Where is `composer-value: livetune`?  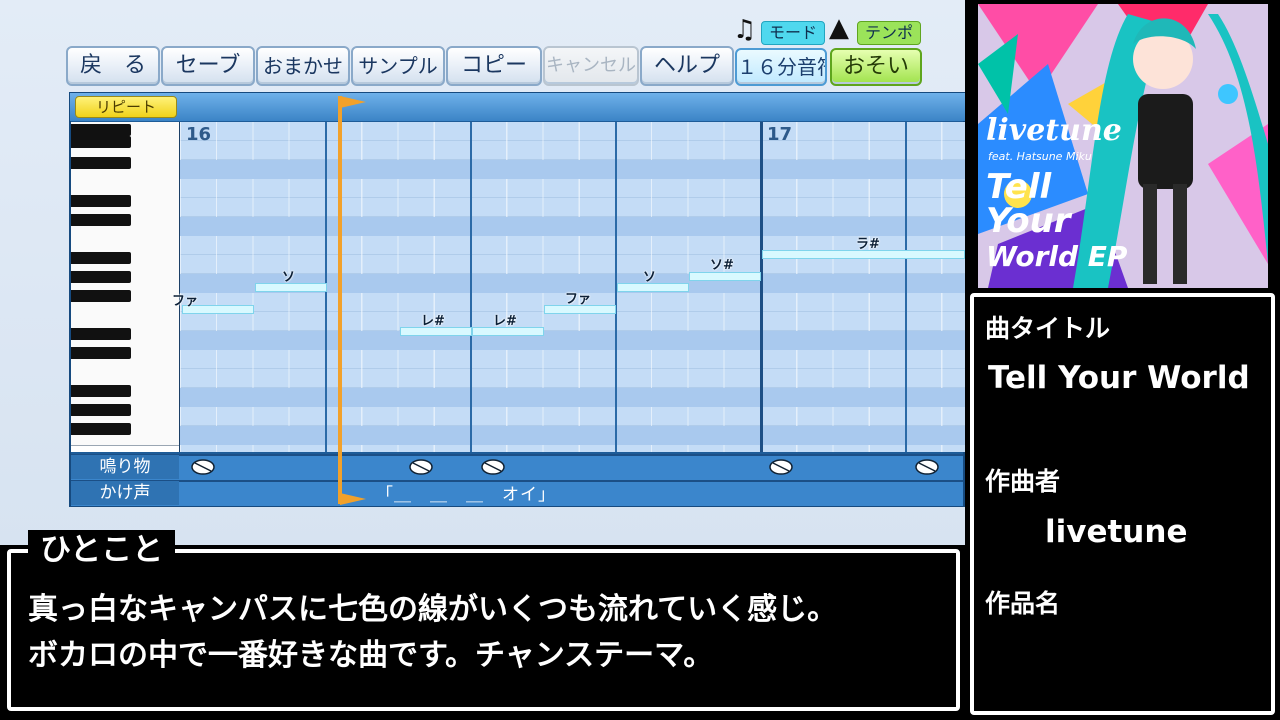
composer-value: livetune is located at coordinates (1116, 532).